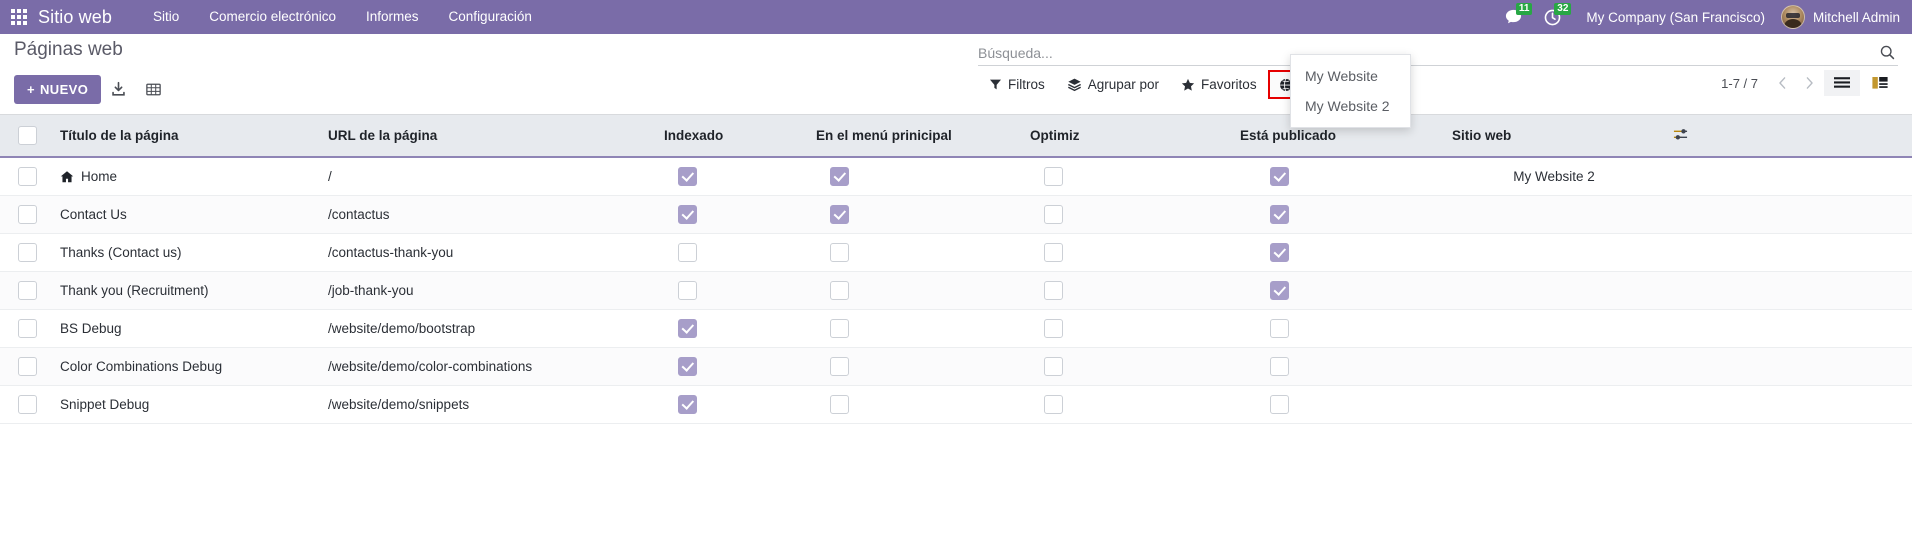  I want to click on select-all-checkbox, so click(27, 135).